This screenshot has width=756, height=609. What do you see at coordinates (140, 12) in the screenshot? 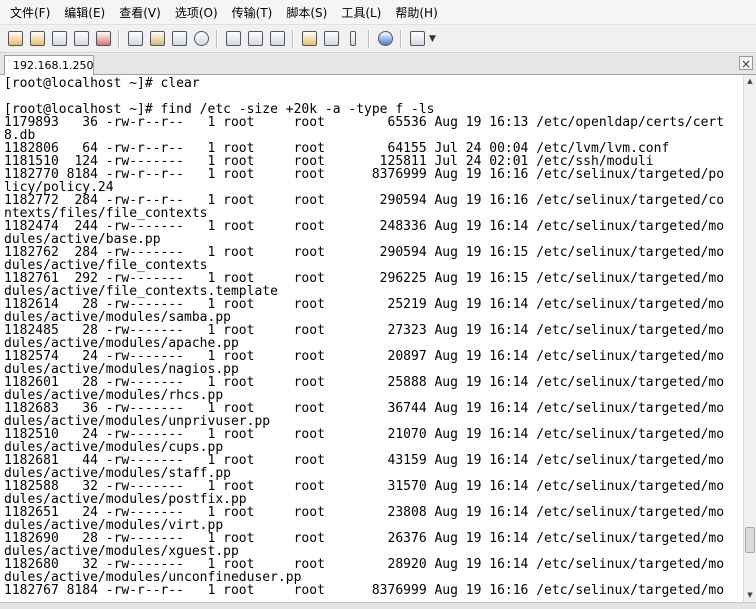
I see `menu-view: 查看(V)` at bounding box center [140, 12].